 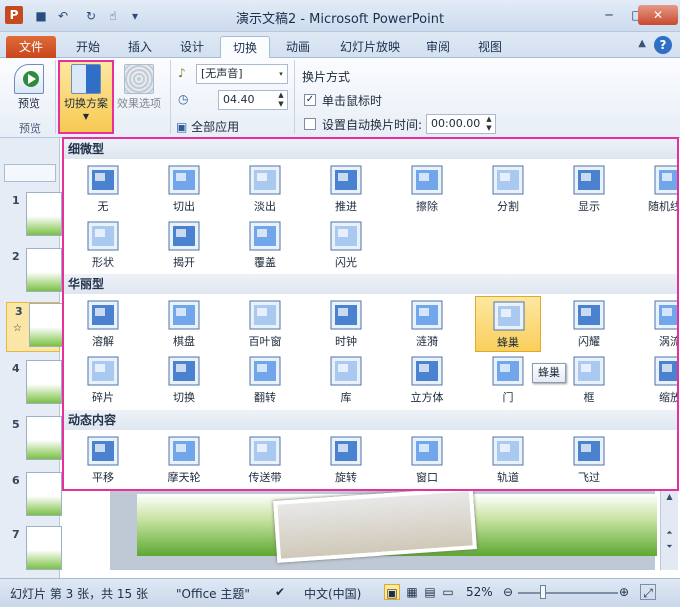 I want to click on help-icon: ?, so click(x=663, y=45).